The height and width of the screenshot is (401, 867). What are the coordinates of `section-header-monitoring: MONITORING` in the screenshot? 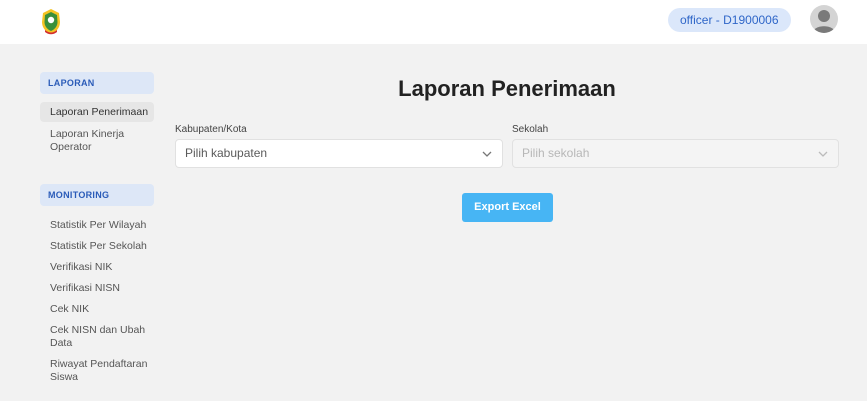 It's located at (97, 195).